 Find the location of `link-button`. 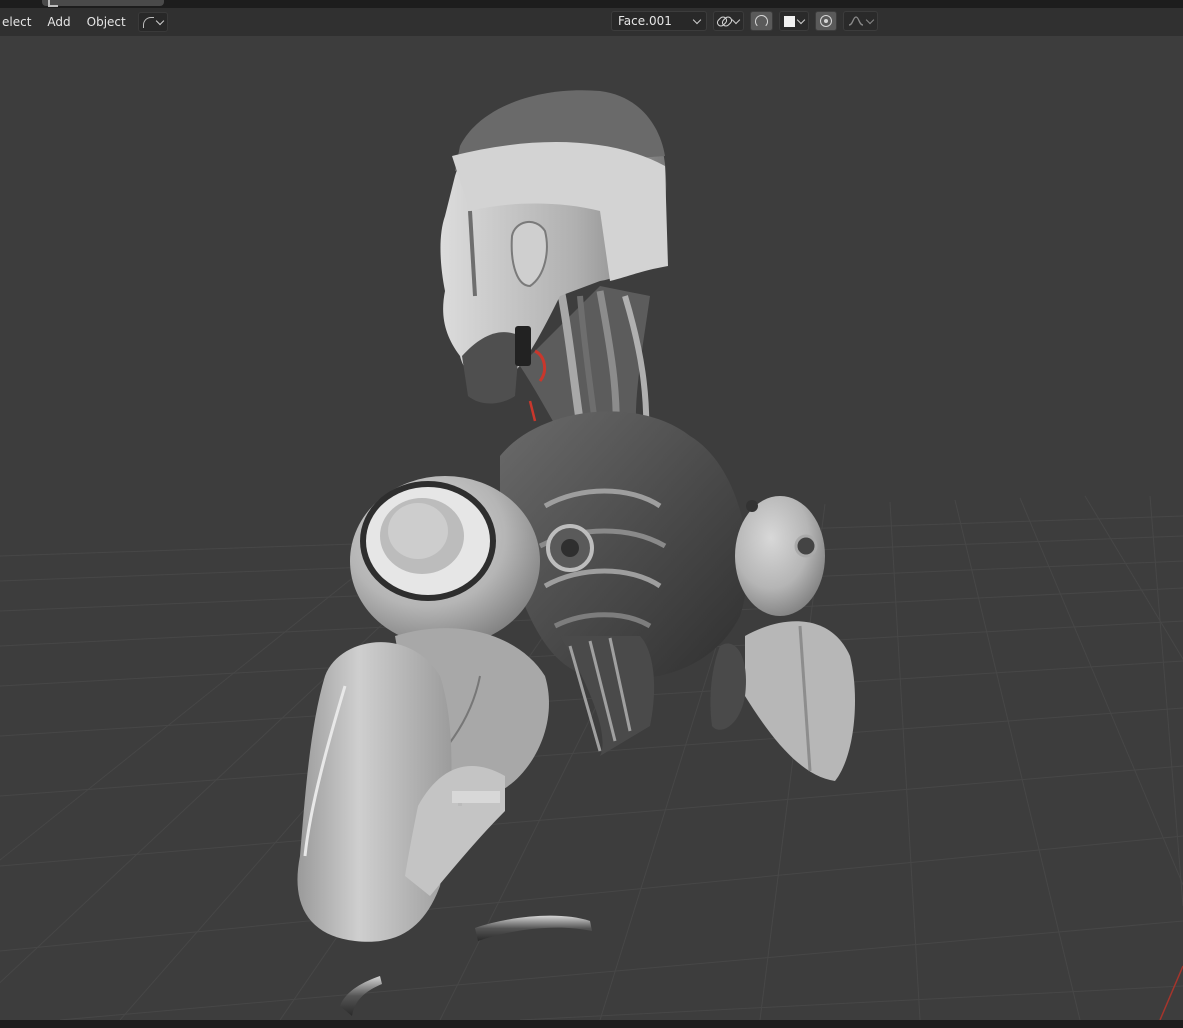

link-button is located at coordinates (728, 21).